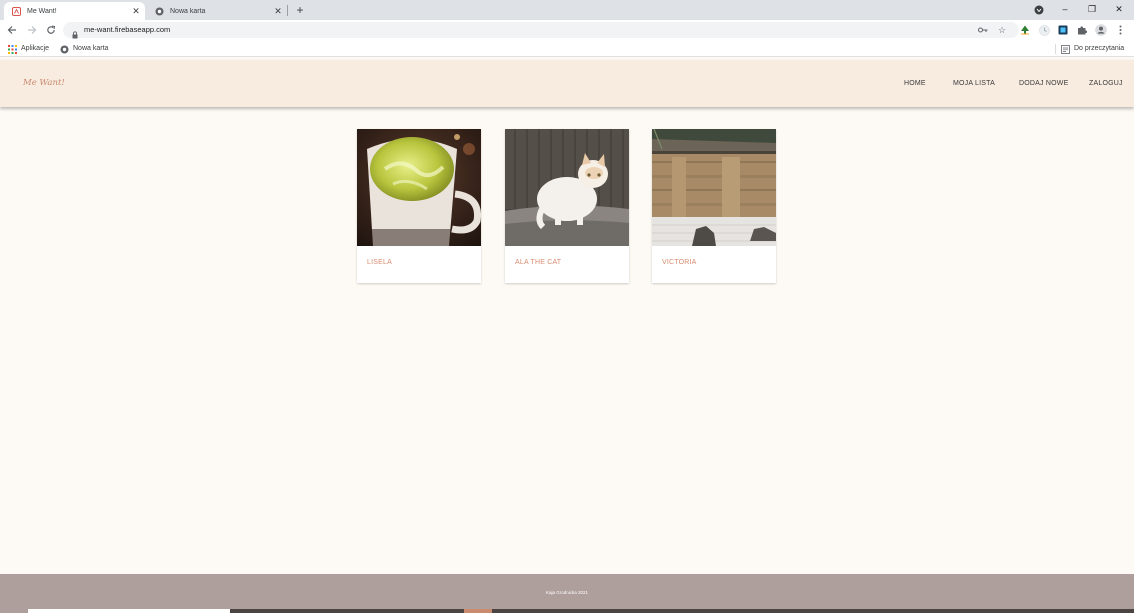 This screenshot has height=613, width=1134. What do you see at coordinates (1082, 30) in the screenshot?
I see `extensions-puzzle-icon` at bounding box center [1082, 30].